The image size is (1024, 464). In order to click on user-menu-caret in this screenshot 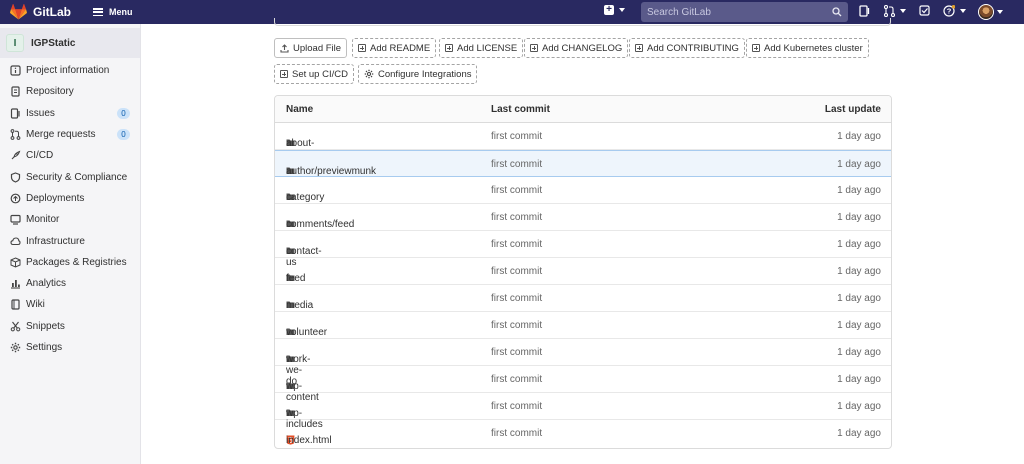, I will do `click(1000, 12)`.